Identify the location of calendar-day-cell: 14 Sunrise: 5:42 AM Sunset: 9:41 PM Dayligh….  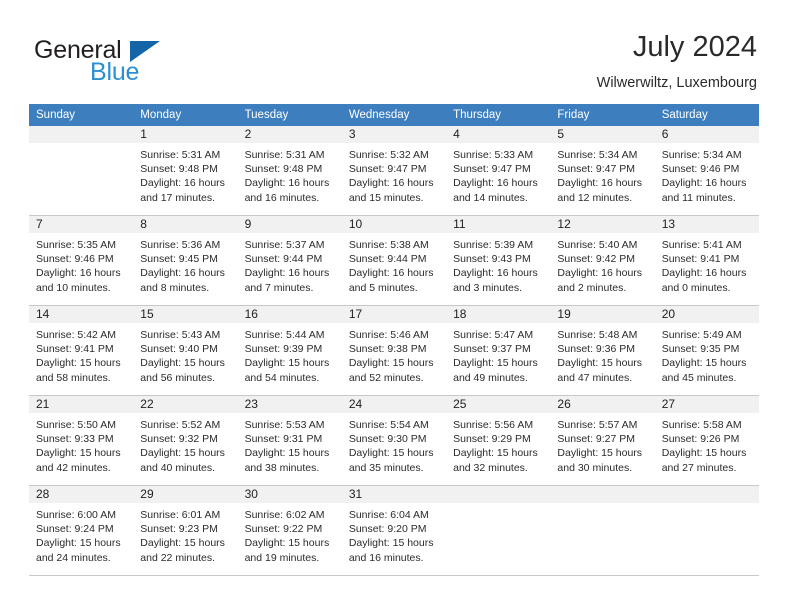
(81, 350).